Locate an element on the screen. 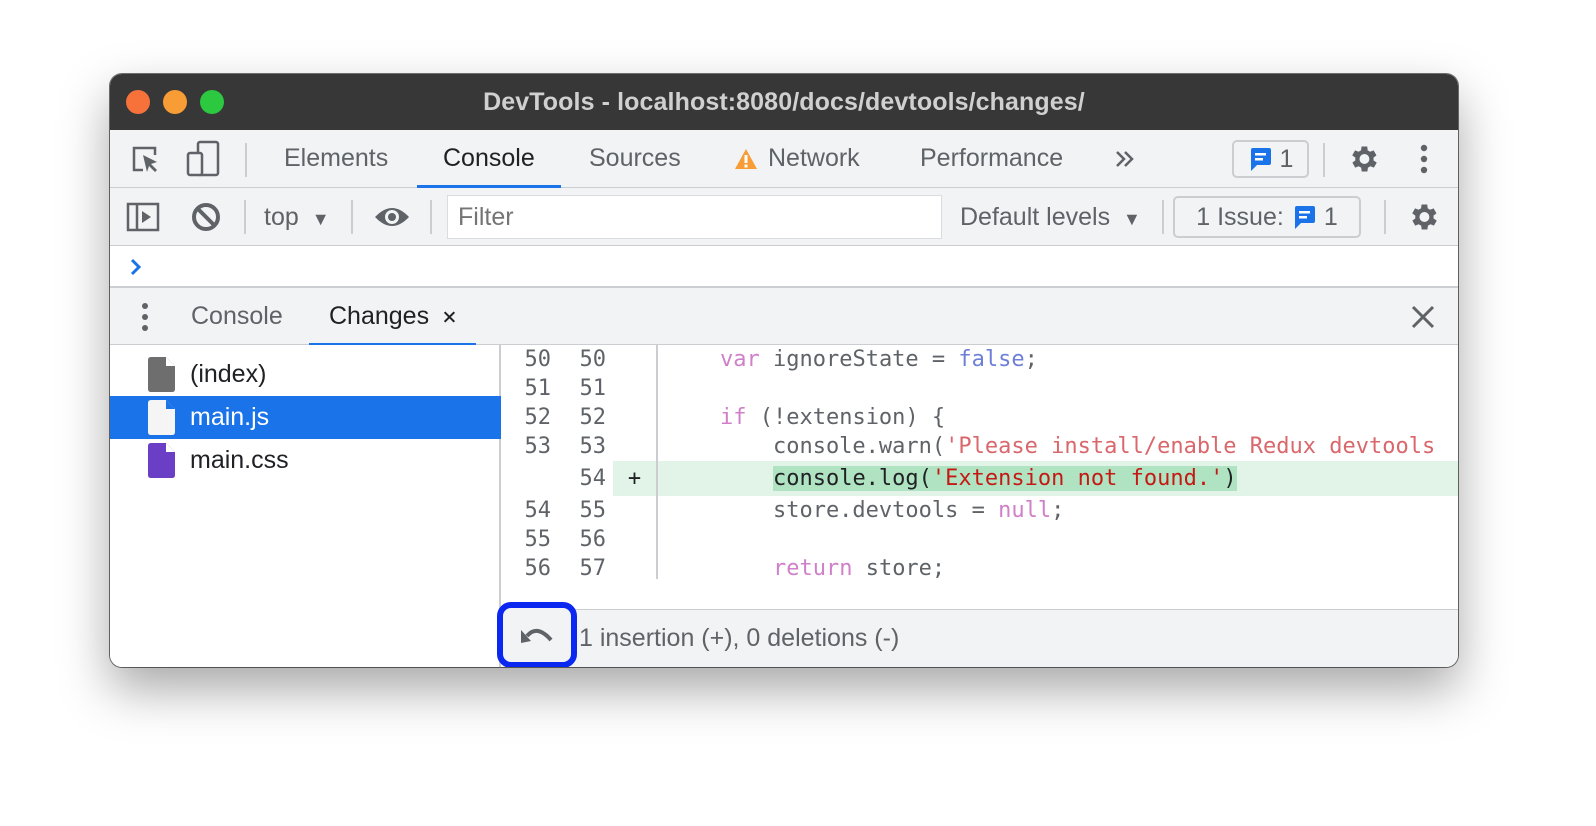 The height and width of the screenshot is (826, 1596). diff-line: 50 50 var ignoreState = false; is located at coordinates (781, 359).